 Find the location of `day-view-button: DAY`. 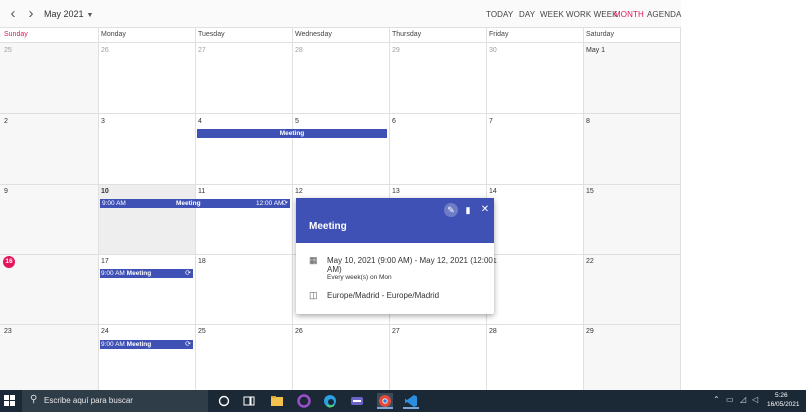

day-view-button: DAY is located at coordinates (527, 14).